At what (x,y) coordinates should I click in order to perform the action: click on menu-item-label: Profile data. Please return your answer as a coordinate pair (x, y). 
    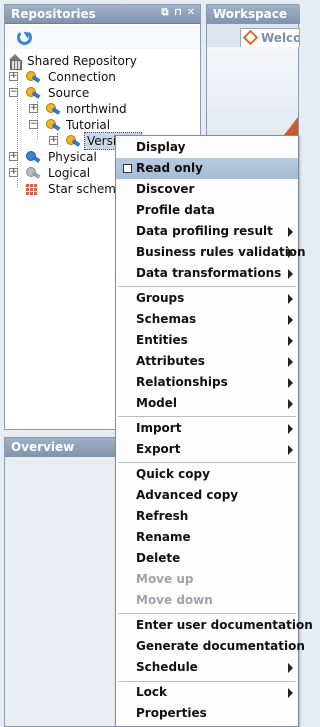
    Looking at the image, I should click on (175, 210).